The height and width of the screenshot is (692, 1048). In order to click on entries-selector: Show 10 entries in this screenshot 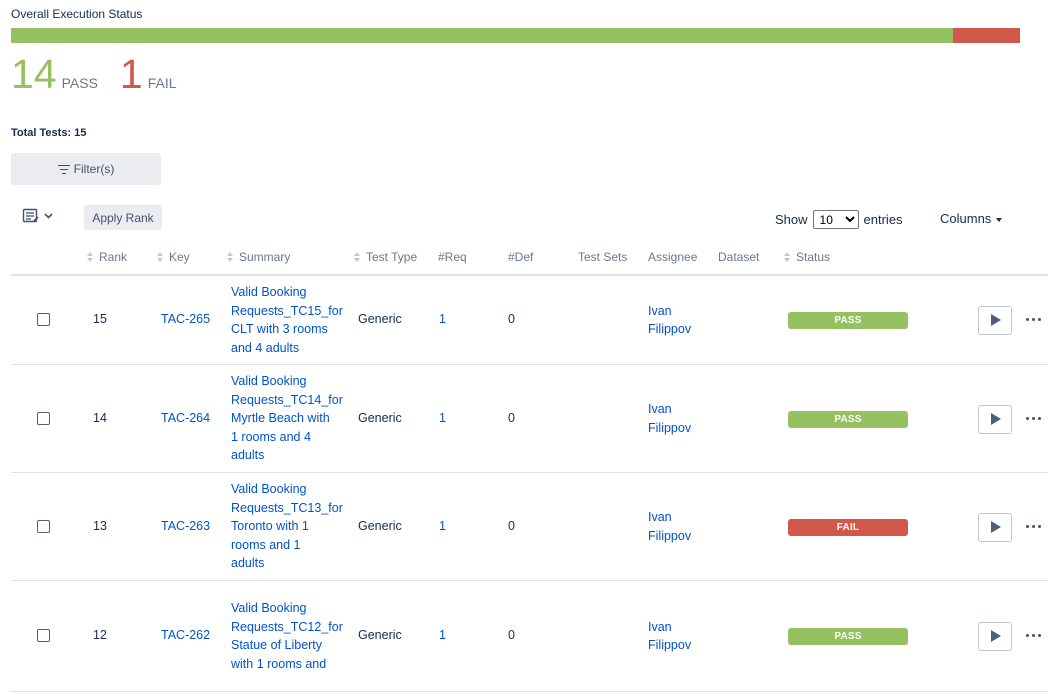, I will do `click(839, 219)`.